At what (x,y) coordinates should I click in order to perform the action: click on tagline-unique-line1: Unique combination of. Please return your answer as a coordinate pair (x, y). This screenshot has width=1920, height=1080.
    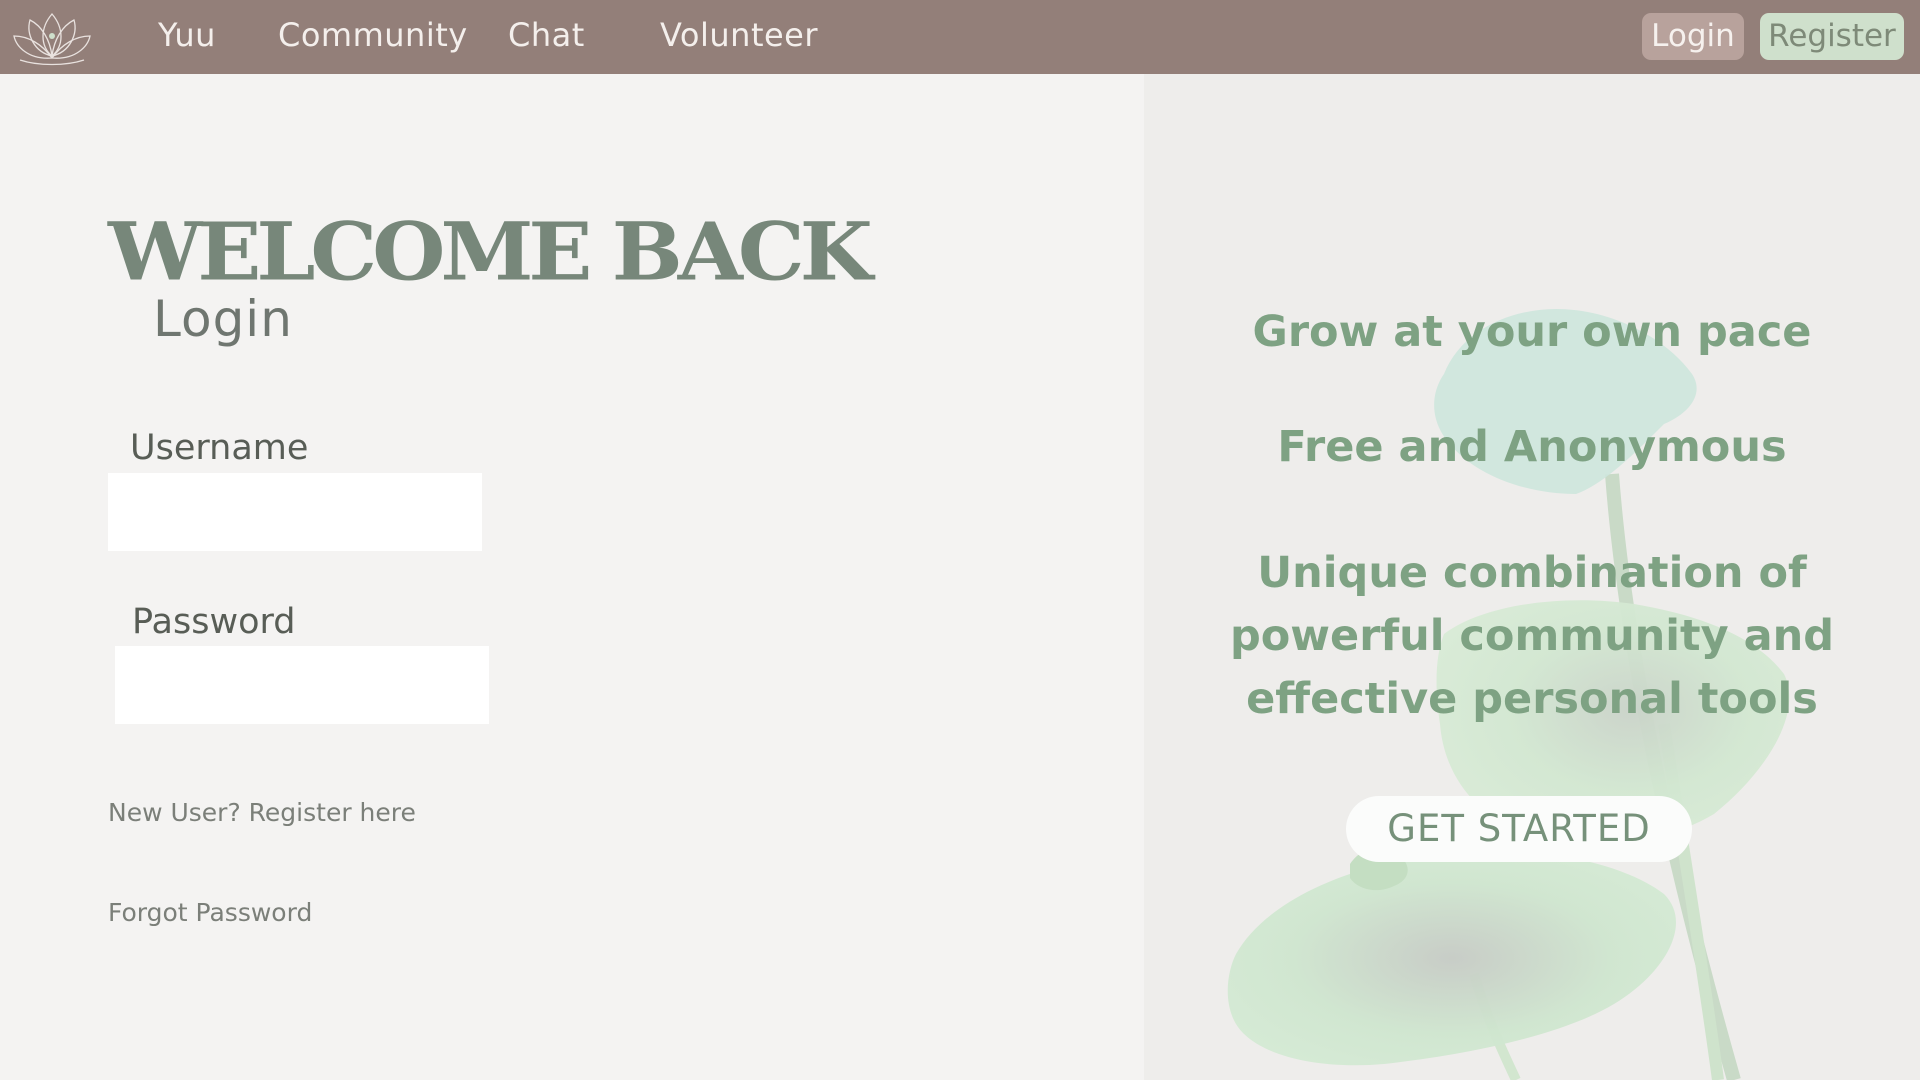
    Looking at the image, I should click on (1532, 573).